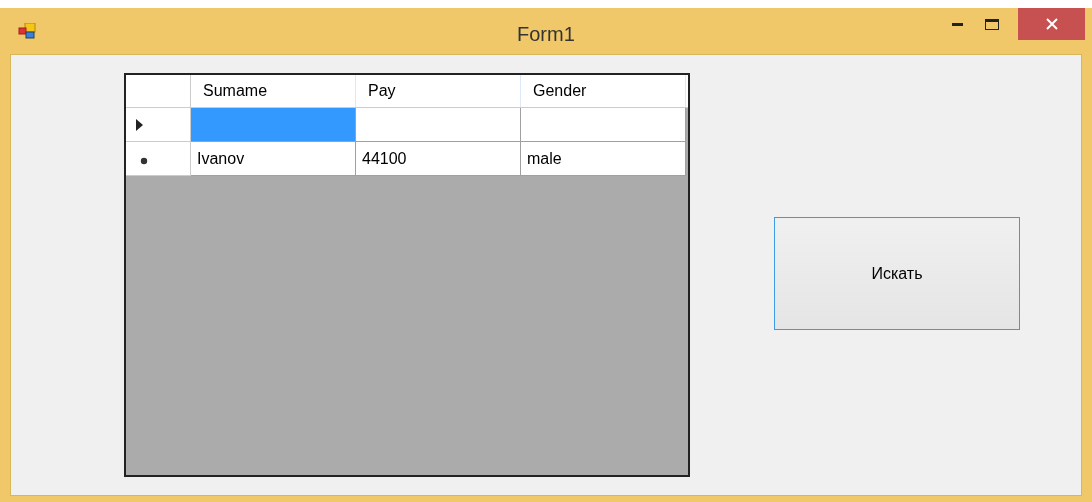 The height and width of the screenshot is (502, 1092). I want to click on minimize-icon, so click(957, 24).